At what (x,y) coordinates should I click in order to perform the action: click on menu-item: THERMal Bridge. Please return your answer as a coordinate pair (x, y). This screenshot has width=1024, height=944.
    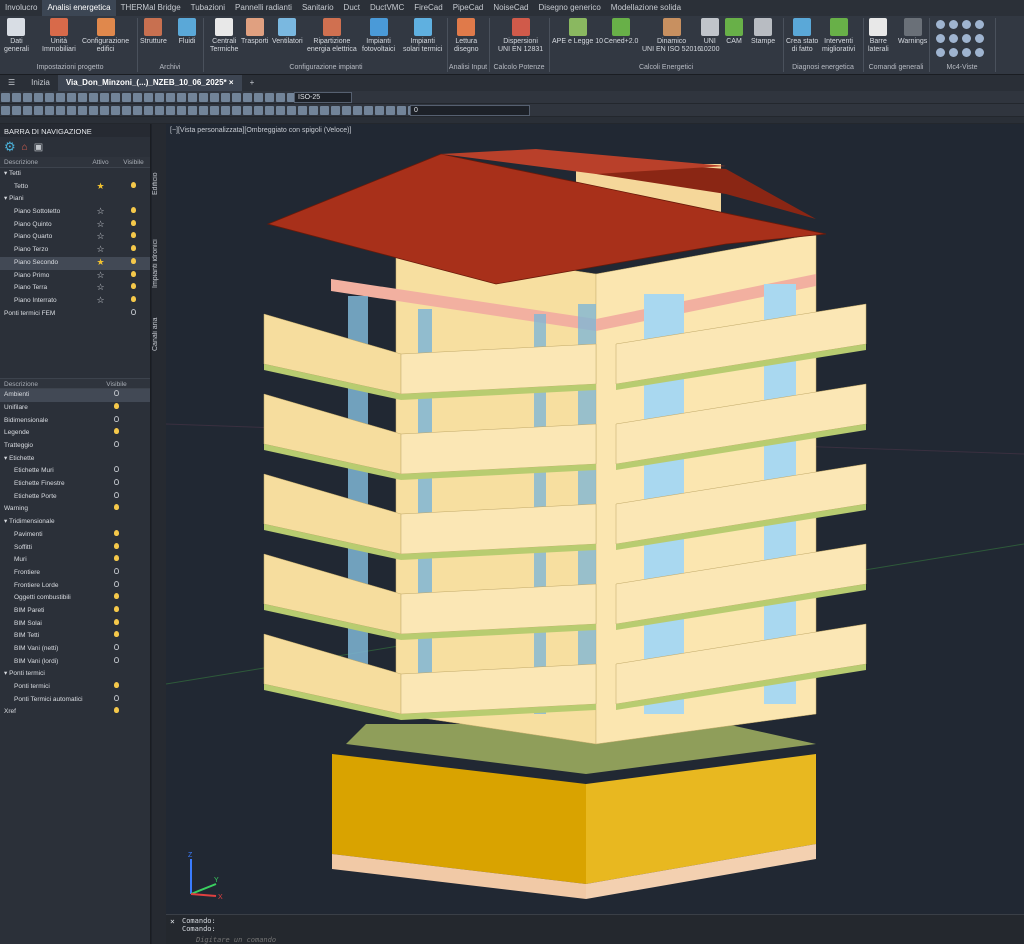
    Looking at the image, I should click on (151, 8).